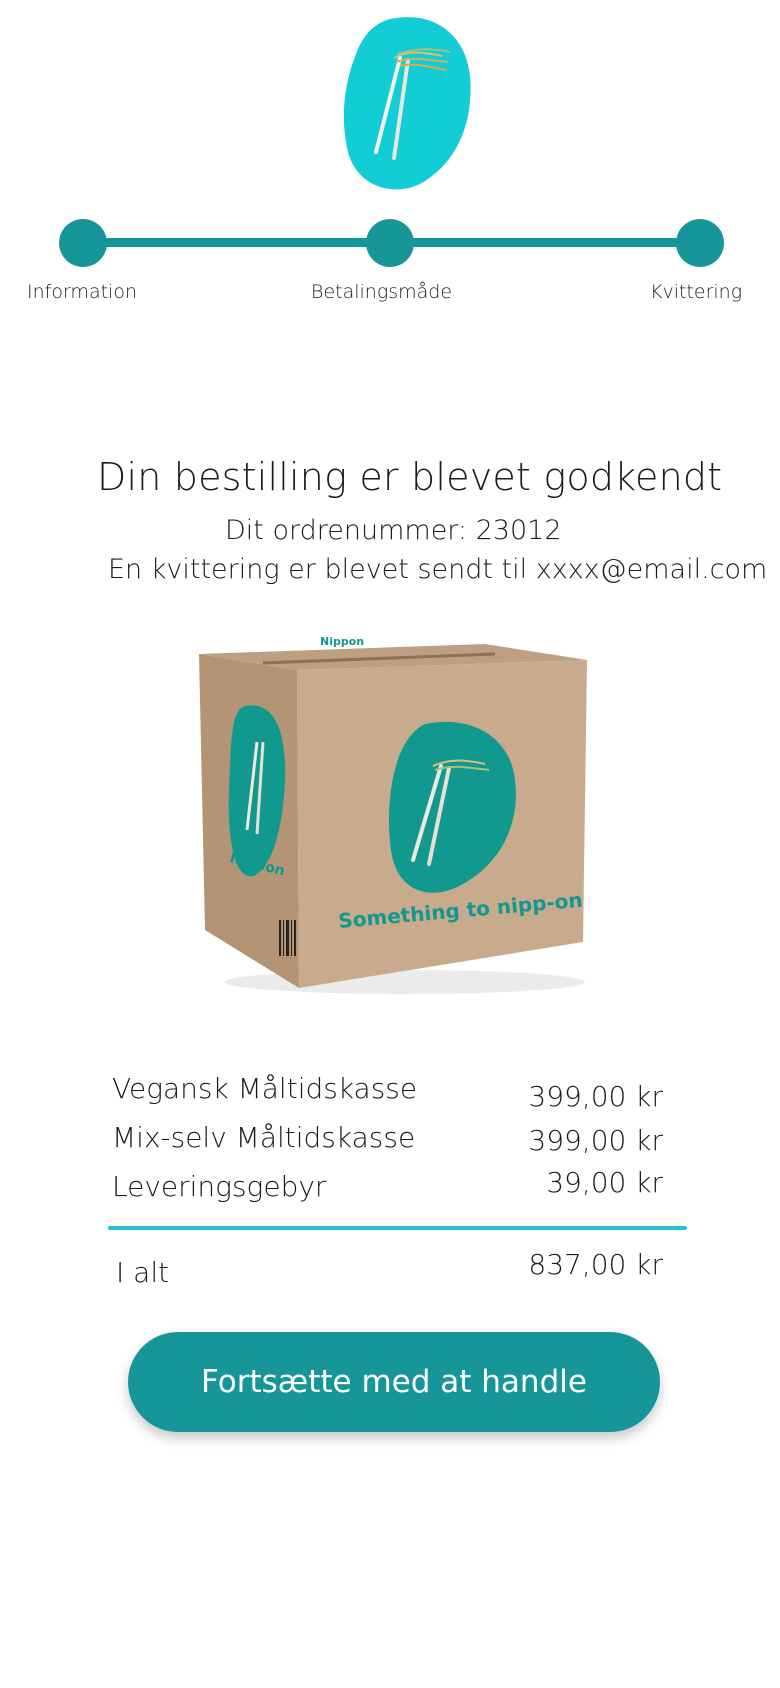 Image resolution: width=780 pixels, height=1688 pixels. What do you see at coordinates (143, 1272) in the screenshot?
I see `total-label: I alt` at bounding box center [143, 1272].